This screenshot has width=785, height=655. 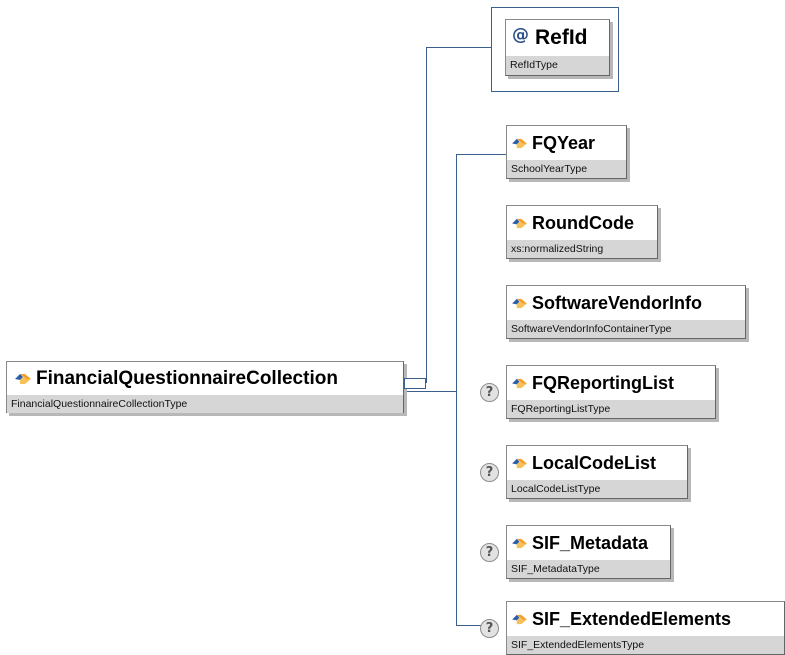 I want to click on root-element-name-row: FinancialQuestionnaireCollection, so click(x=205, y=378).